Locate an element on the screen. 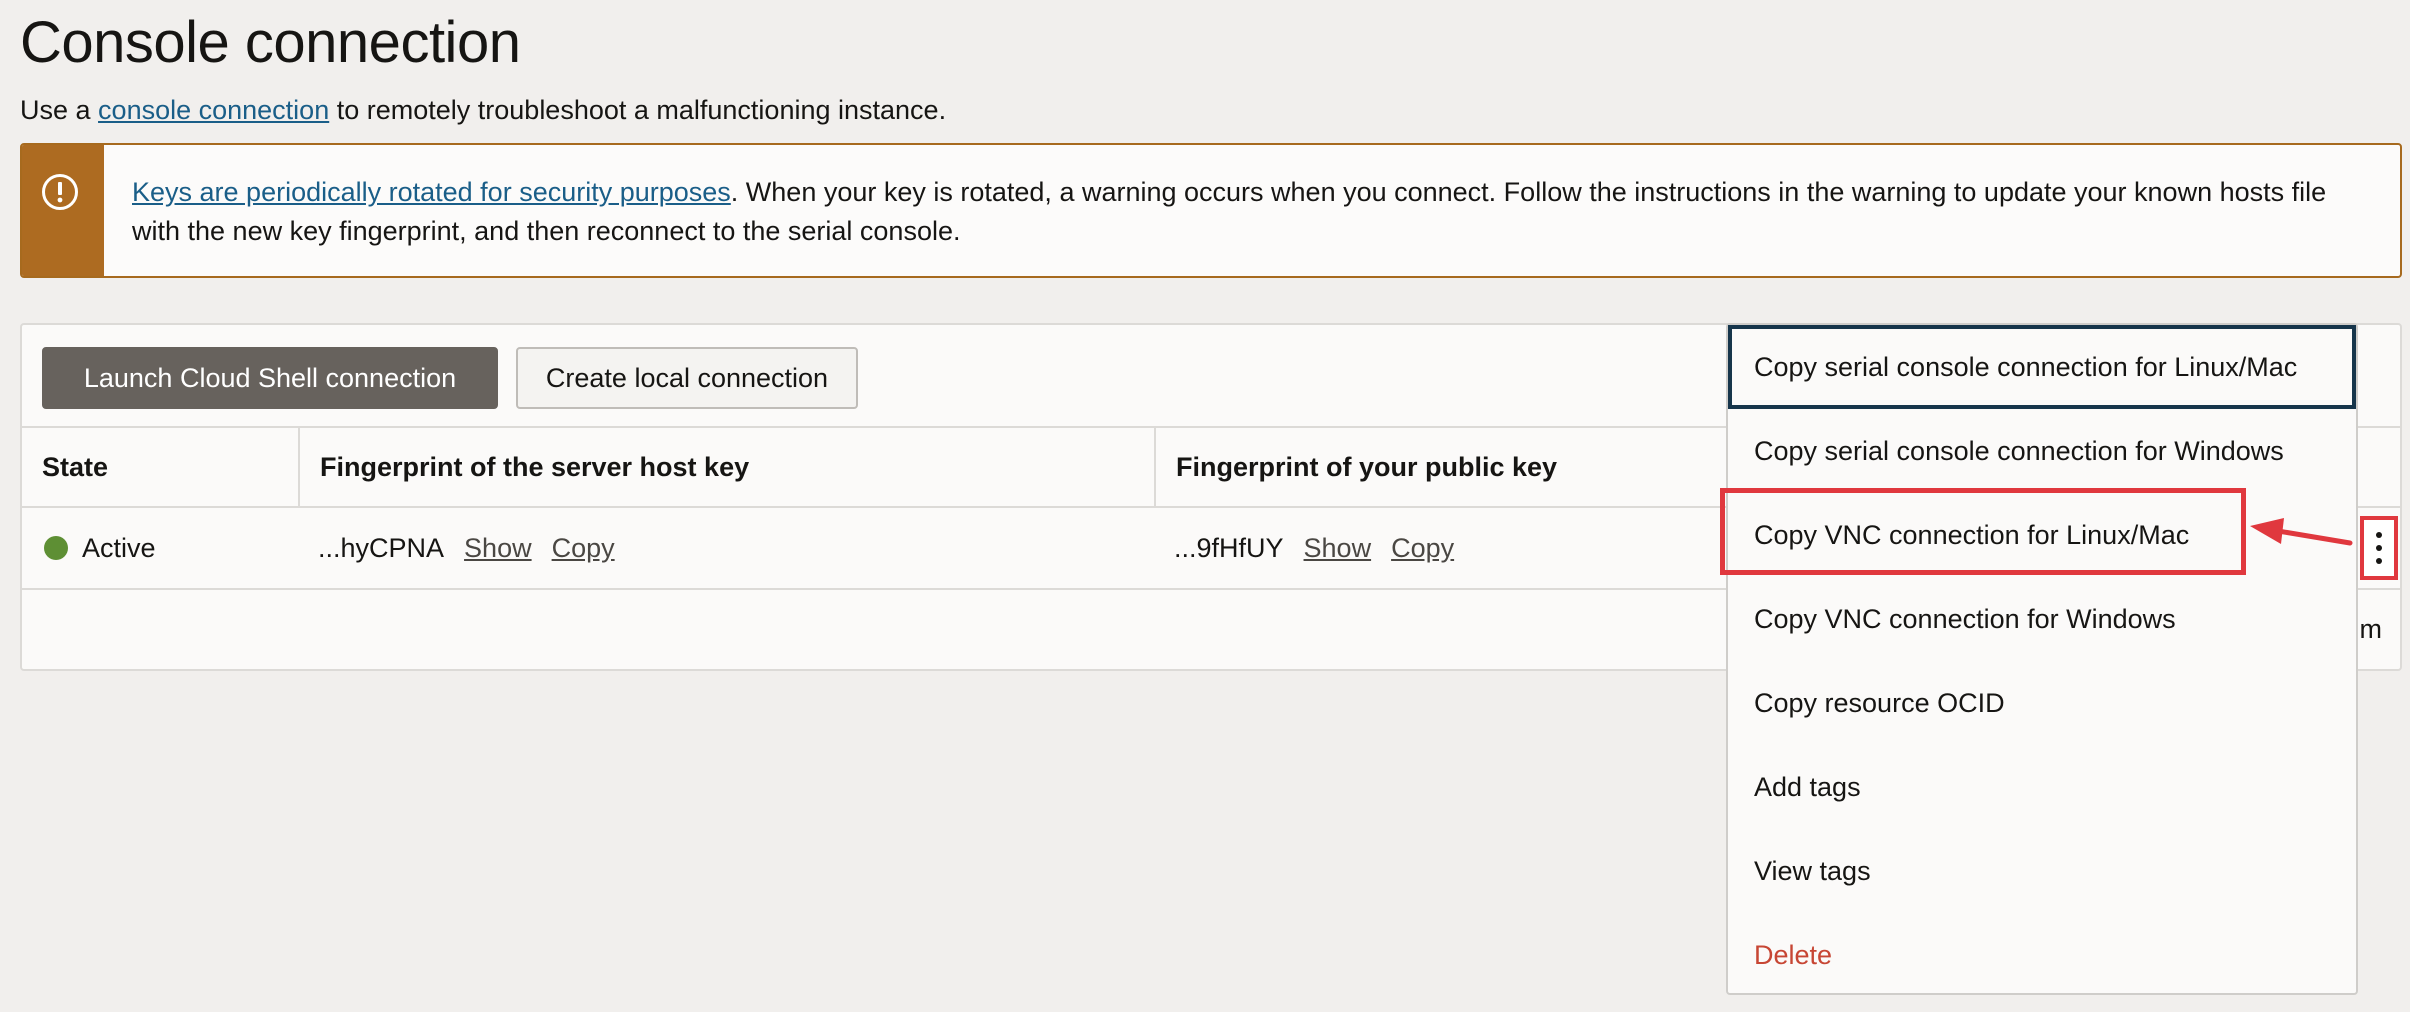 The height and width of the screenshot is (1012, 2410). description-prefix: Use a is located at coordinates (59, 110).